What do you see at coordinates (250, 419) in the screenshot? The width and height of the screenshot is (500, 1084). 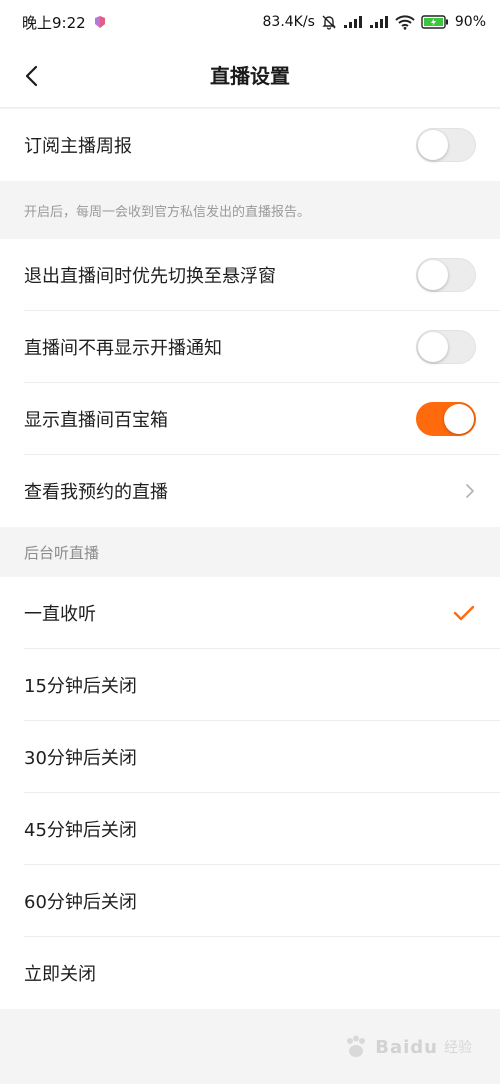 I see `treasure-box-row: 显示直播间百宝箱` at bounding box center [250, 419].